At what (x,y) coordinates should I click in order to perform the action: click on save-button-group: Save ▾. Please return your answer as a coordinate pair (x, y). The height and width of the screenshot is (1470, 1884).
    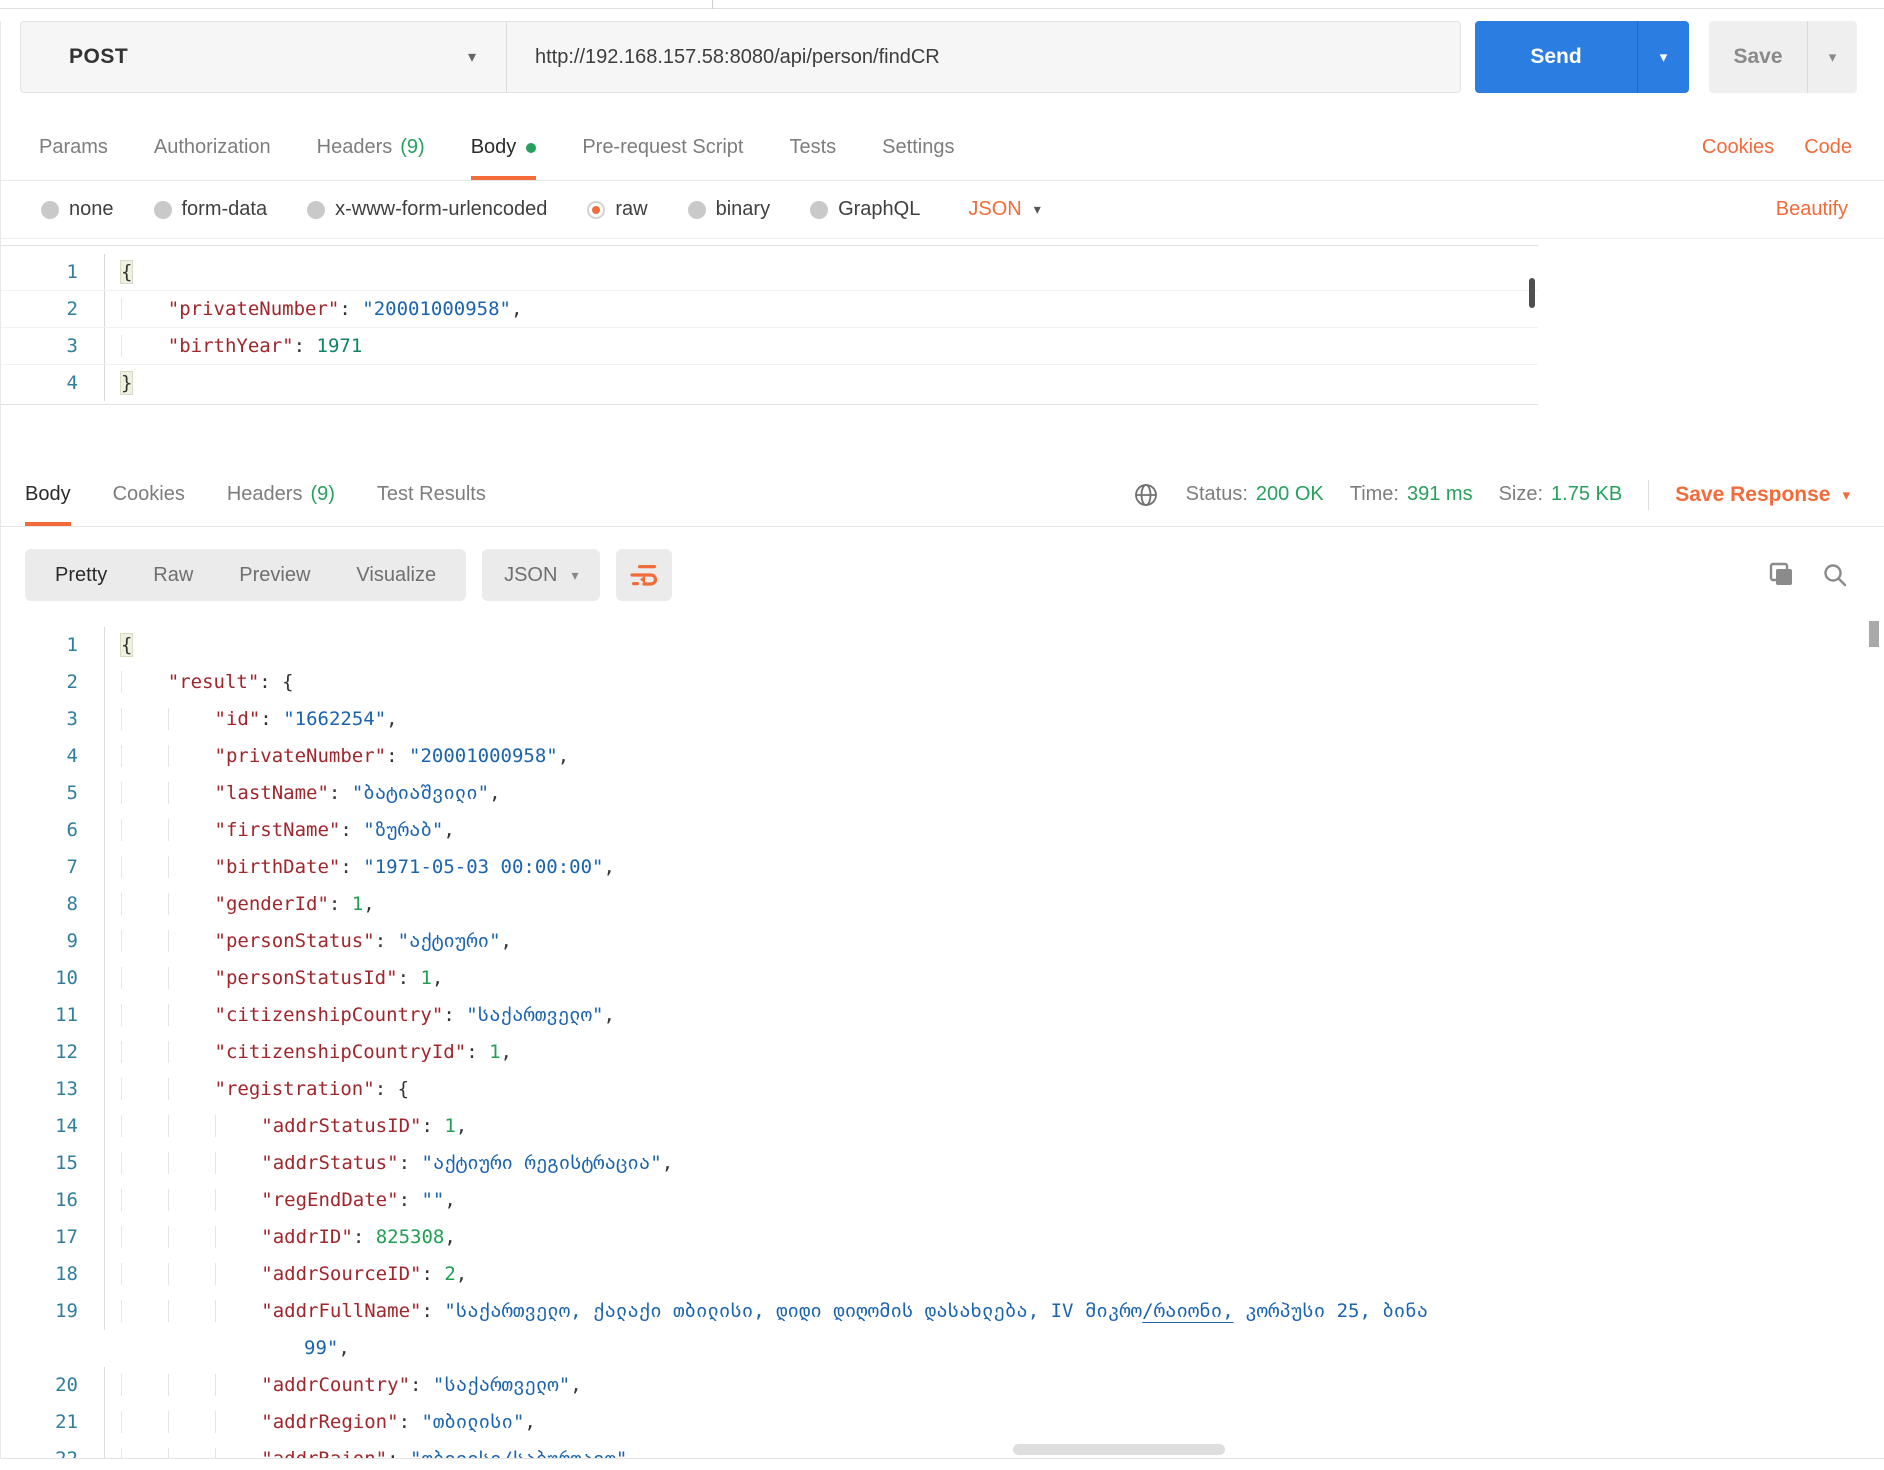
    Looking at the image, I should click on (1783, 57).